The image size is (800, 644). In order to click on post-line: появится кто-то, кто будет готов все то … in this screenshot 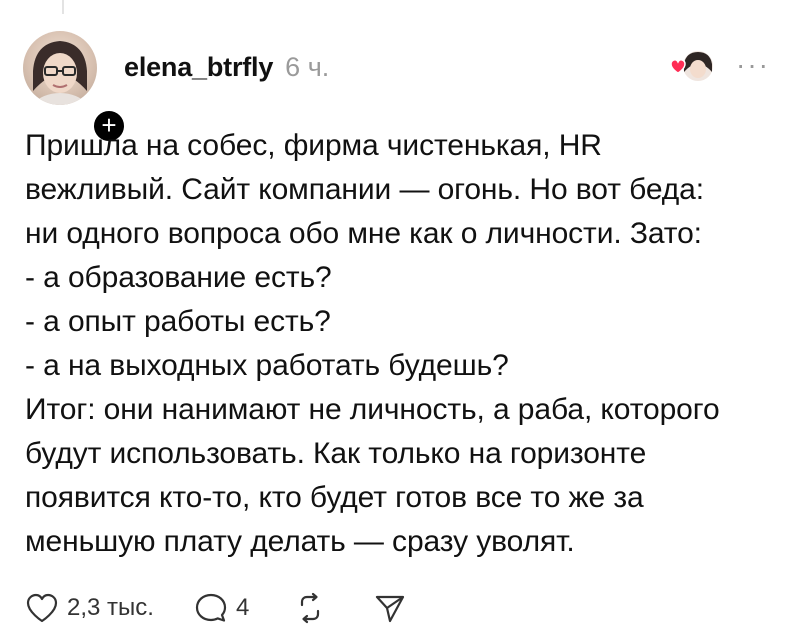, I will do `click(334, 497)`.